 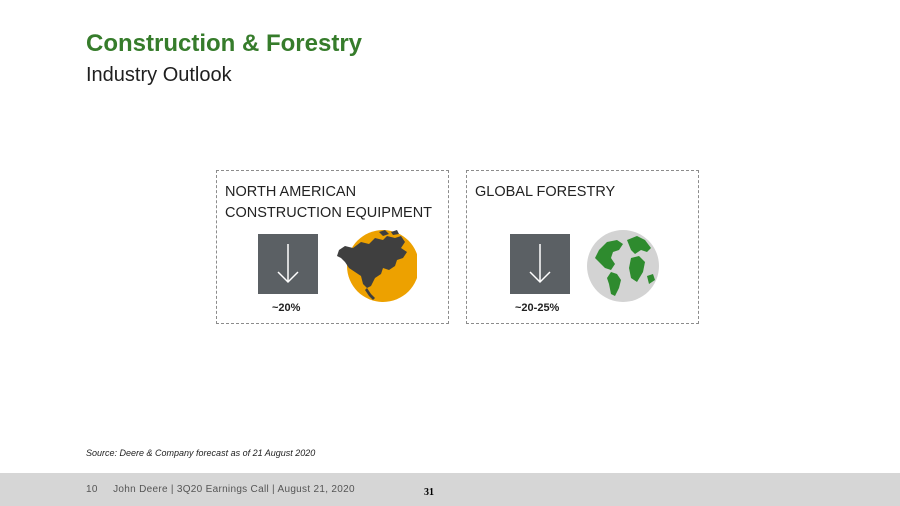 What do you see at coordinates (328, 203) in the screenshot?
I see `card-title: NORTH AMERICAN CONSTRUCTION EQUIPMENT` at bounding box center [328, 203].